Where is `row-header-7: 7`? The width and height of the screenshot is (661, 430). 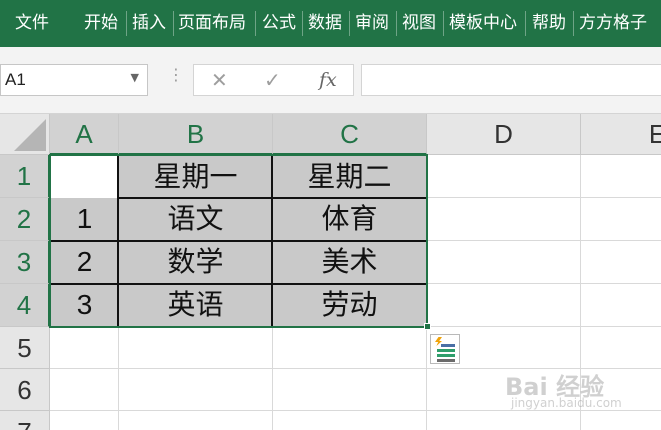
row-header-7: 7 is located at coordinates (25, 420).